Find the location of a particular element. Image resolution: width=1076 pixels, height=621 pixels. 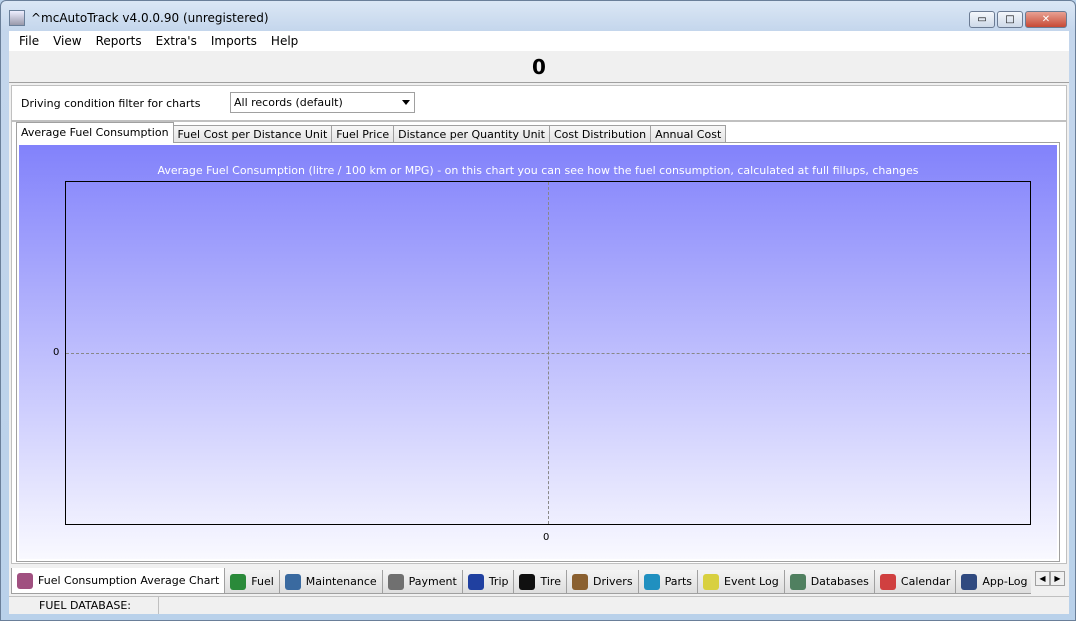

tab-fuel: Fuel is located at coordinates (252, 582).